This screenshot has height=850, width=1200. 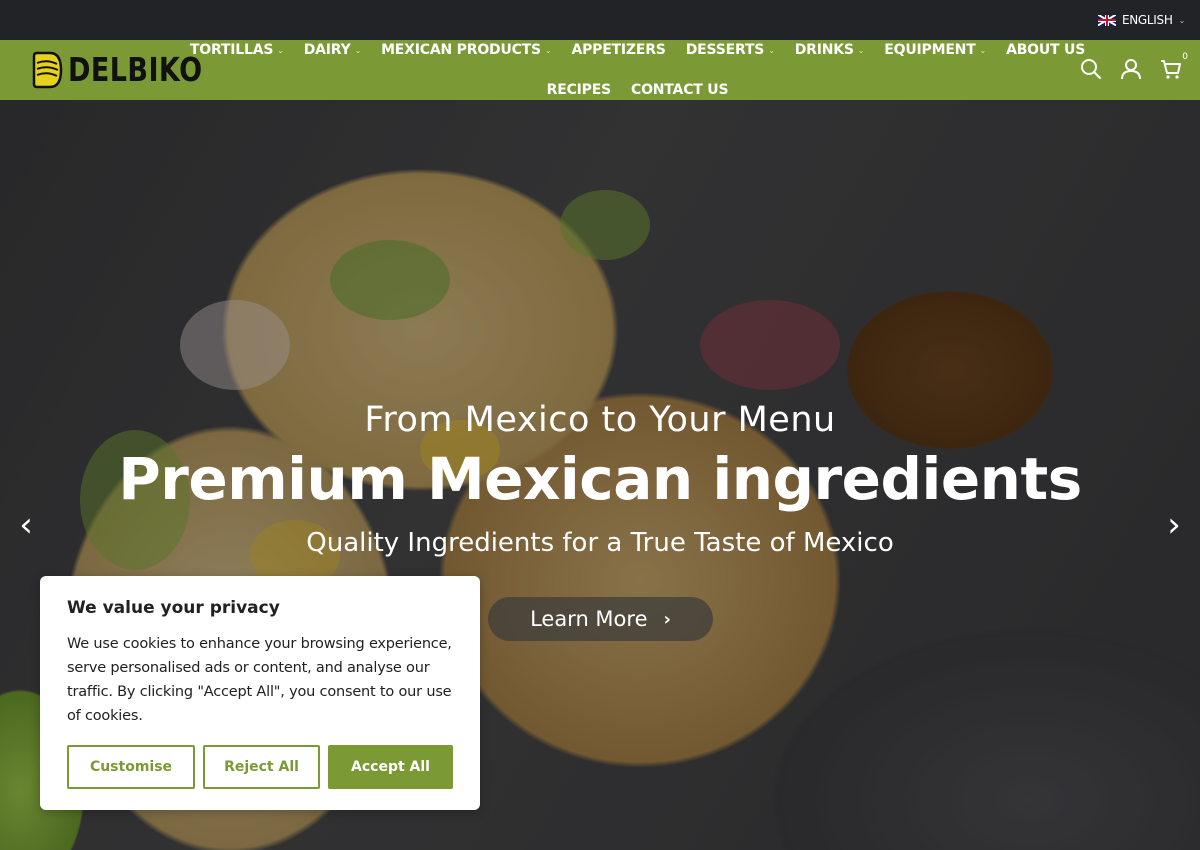 What do you see at coordinates (1091, 69) in the screenshot?
I see `search-icon` at bounding box center [1091, 69].